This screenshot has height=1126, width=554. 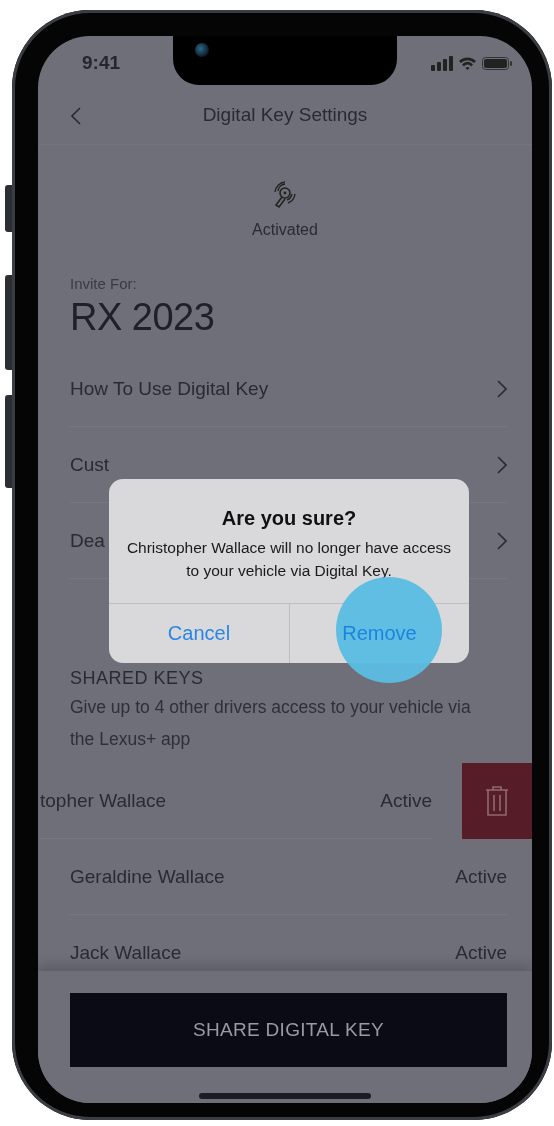 What do you see at coordinates (137, 678) in the screenshot?
I see `section-heading: SHARED KEYS` at bounding box center [137, 678].